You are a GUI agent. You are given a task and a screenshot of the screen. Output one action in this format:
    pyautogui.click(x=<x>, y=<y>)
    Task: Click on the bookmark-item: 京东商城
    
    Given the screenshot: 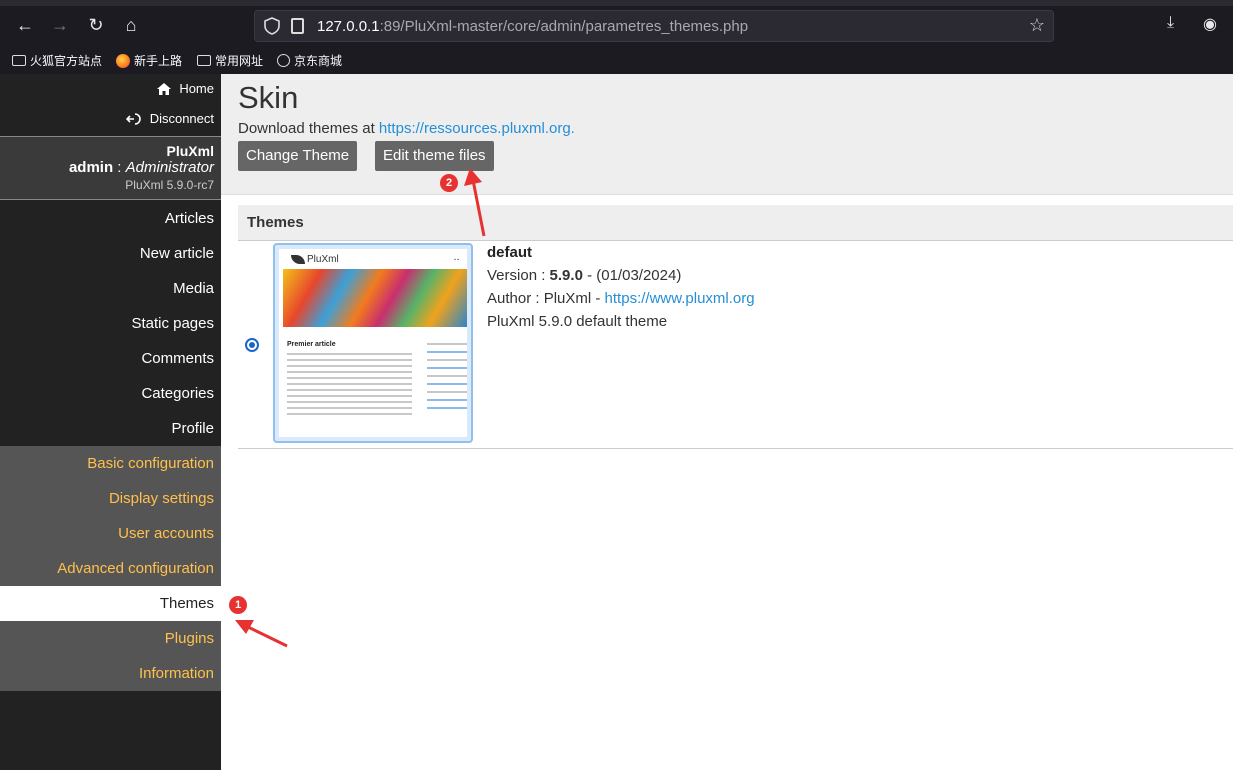 What is the action you would take?
    pyautogui.click(x=309, y=60)
    